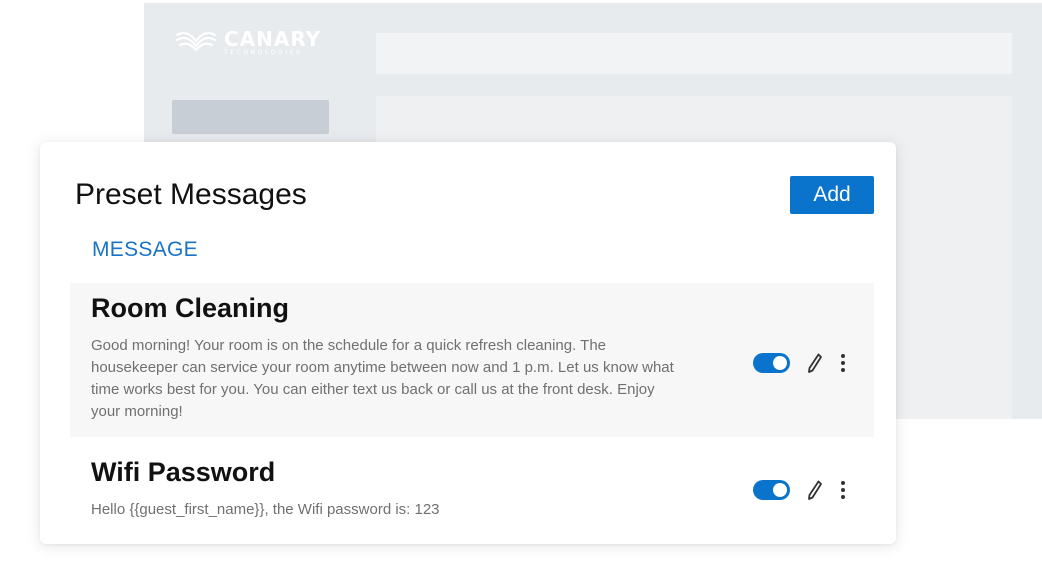 This screenshot has width=1042, height=582. What do you see at coordinates (832, 195) in the screenshot?
I see `add-button: Add` at bounding box center [832, 195].